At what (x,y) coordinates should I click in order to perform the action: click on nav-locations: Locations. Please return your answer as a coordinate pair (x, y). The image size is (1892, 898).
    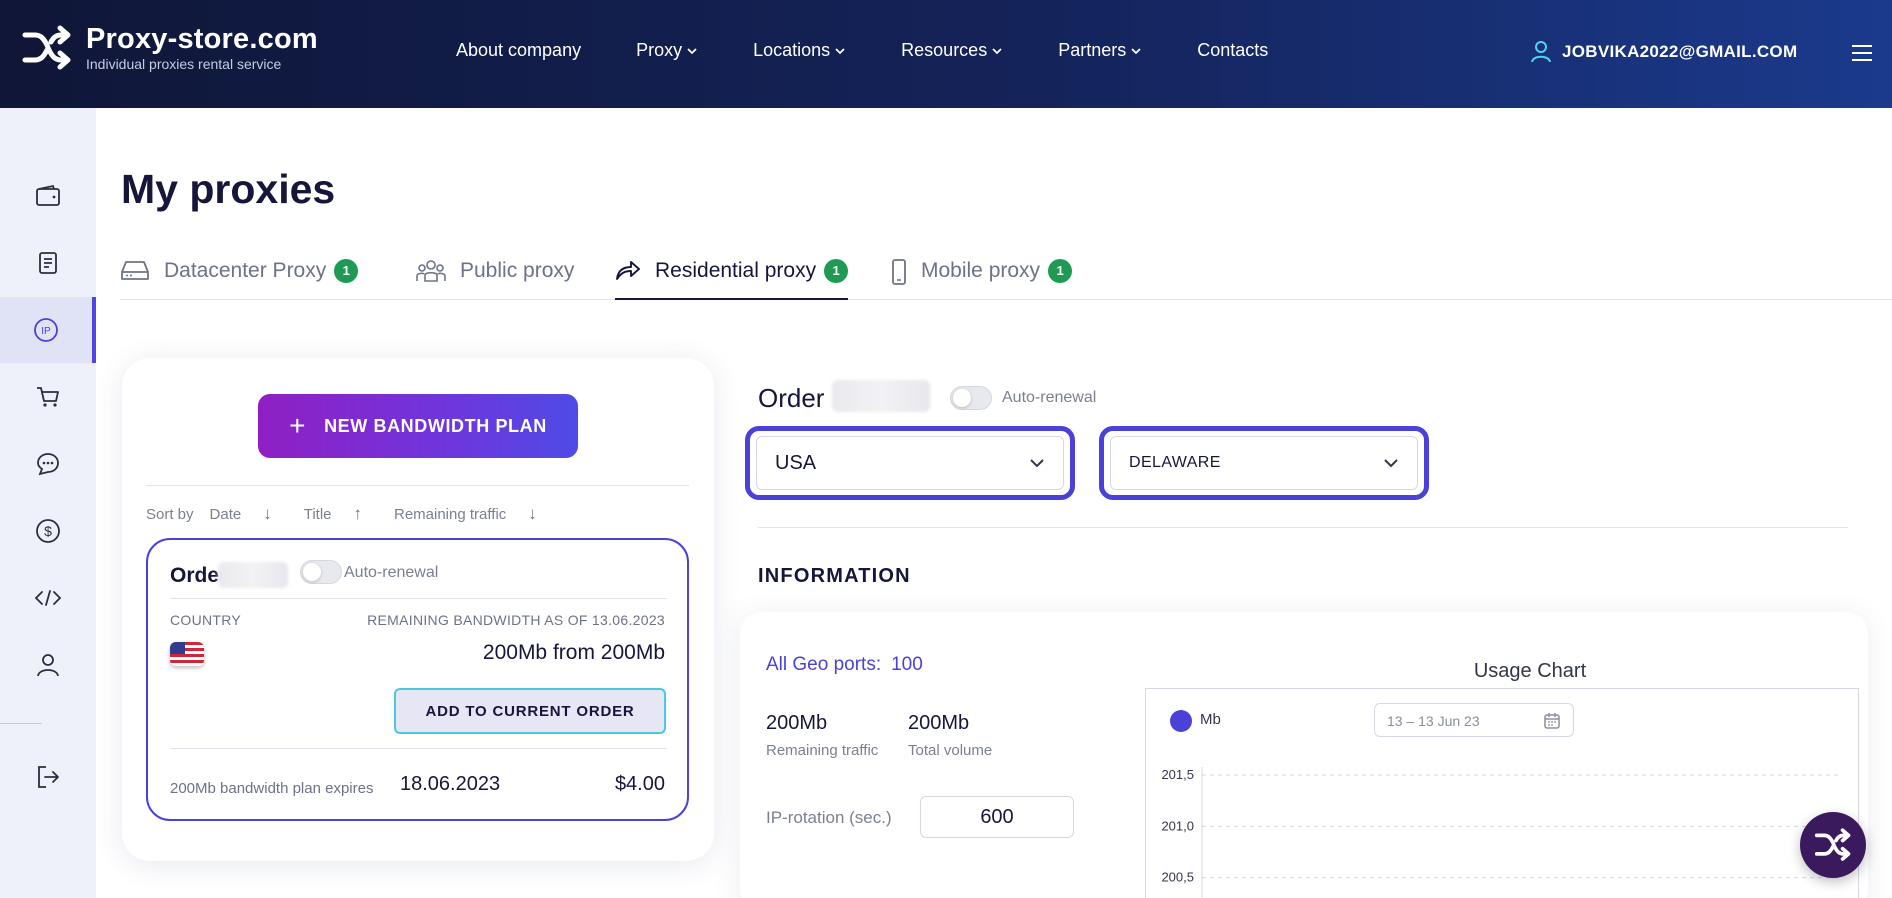
    Looking at the image, I should click on (799, 50).